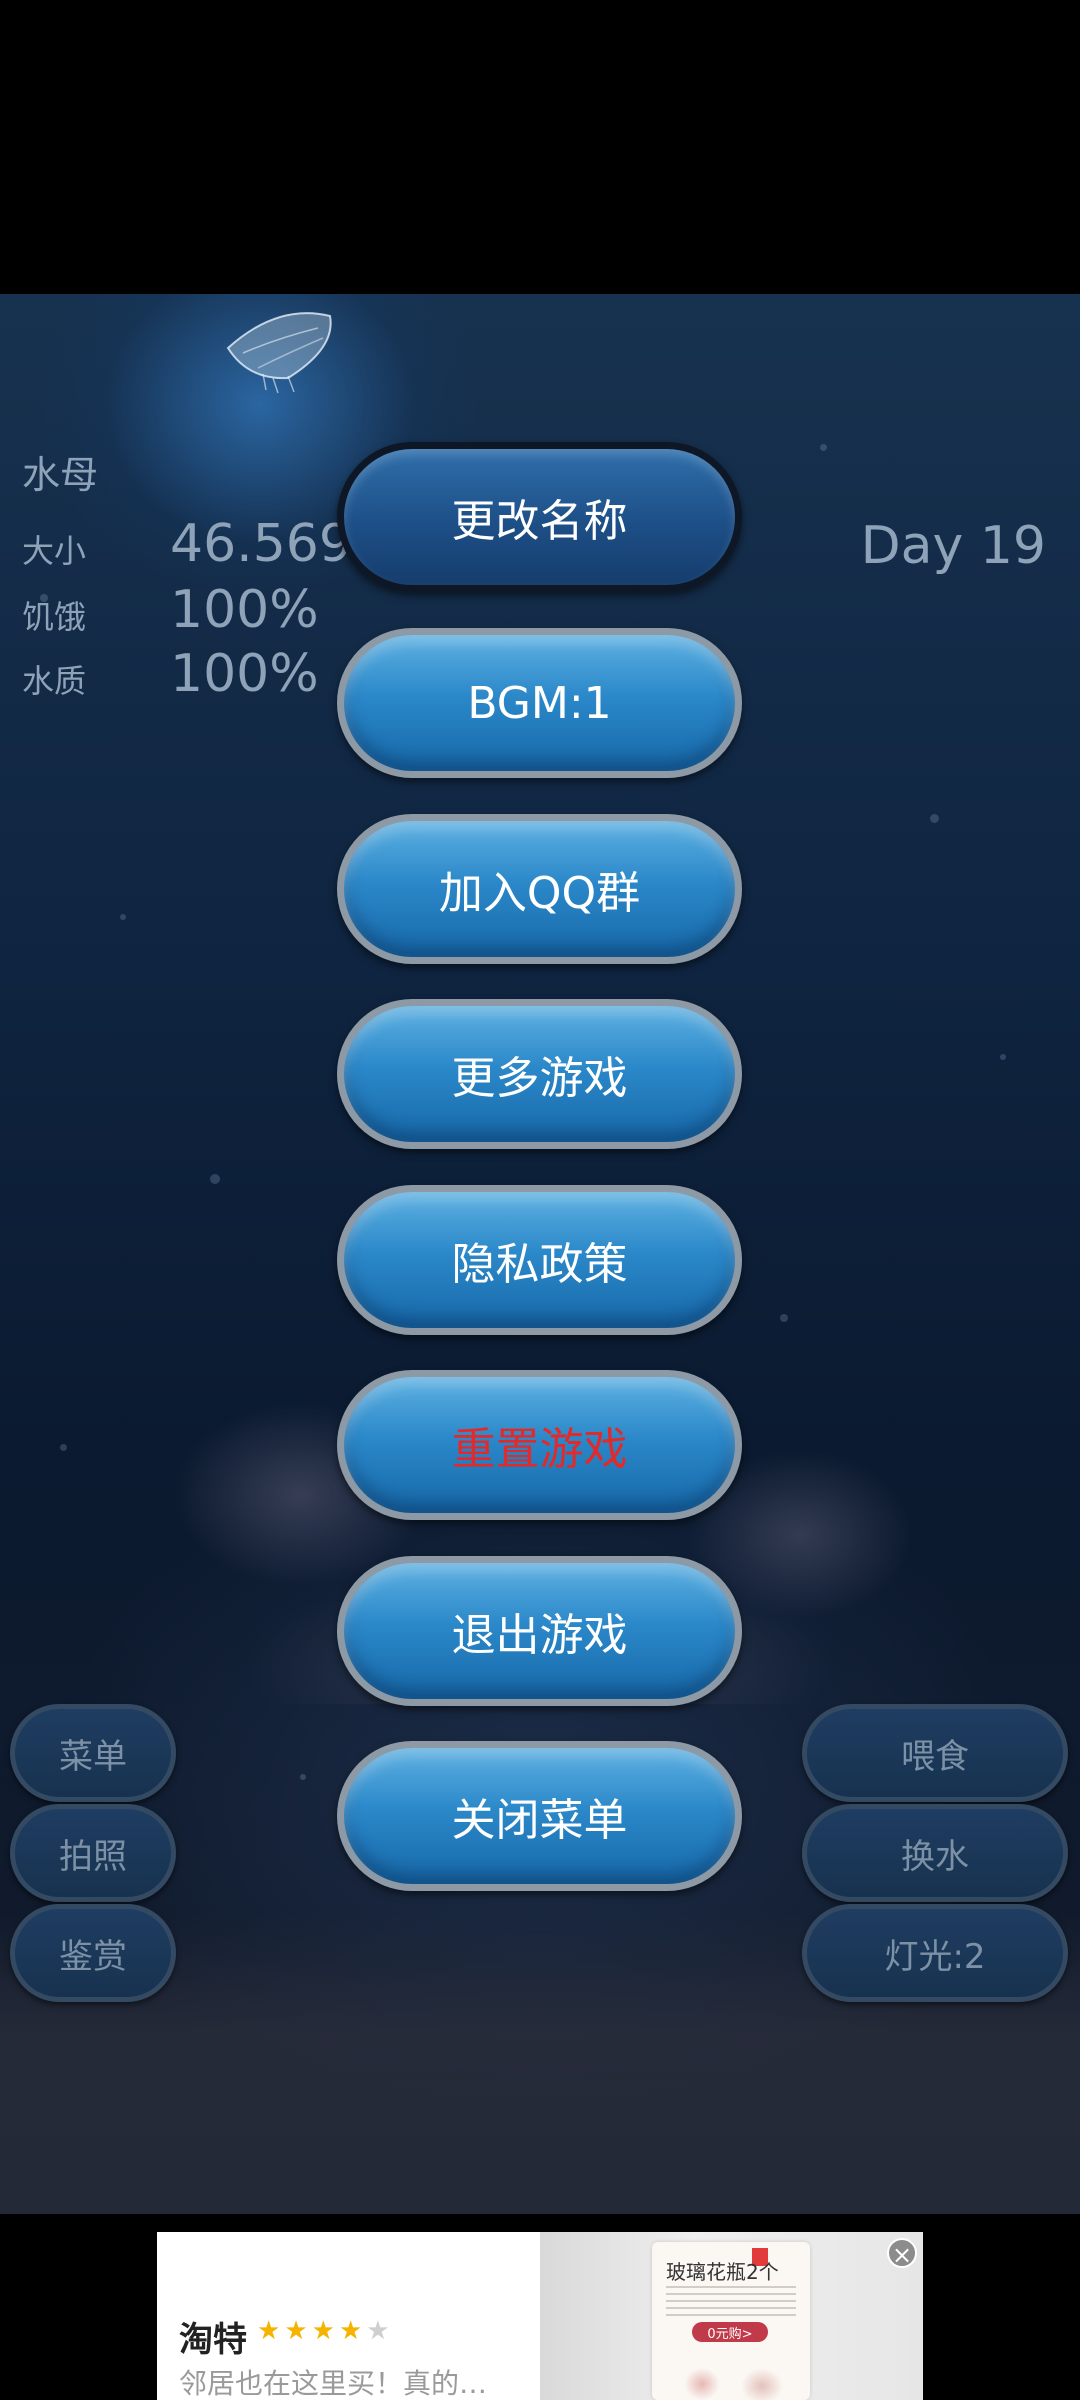 The image size is (1080, 2400). What do you see at coordinates (213, 2340) in the screenshot?
I see `ad-brand-name: 淘特` at bounding box center [213, 2340].